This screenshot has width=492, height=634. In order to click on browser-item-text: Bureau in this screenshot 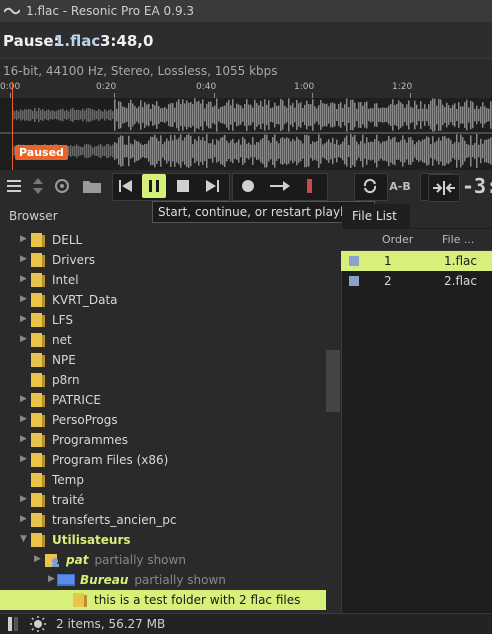, I will do `click(104, 580)`.